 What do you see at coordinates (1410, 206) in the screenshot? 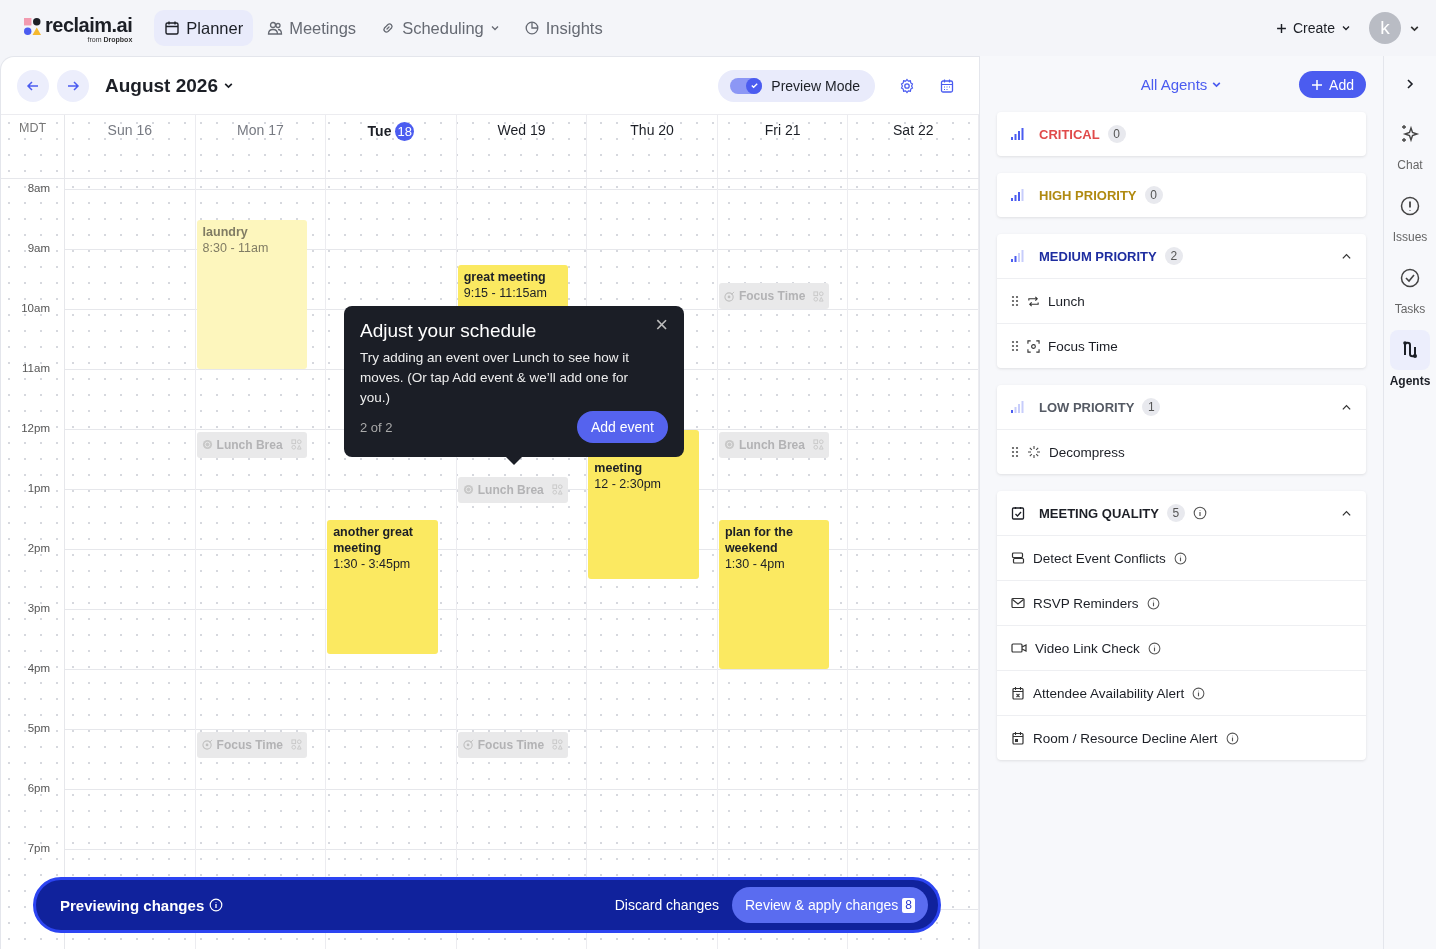
I see `alert-circle-icon` at bounding box center [1410, 206].